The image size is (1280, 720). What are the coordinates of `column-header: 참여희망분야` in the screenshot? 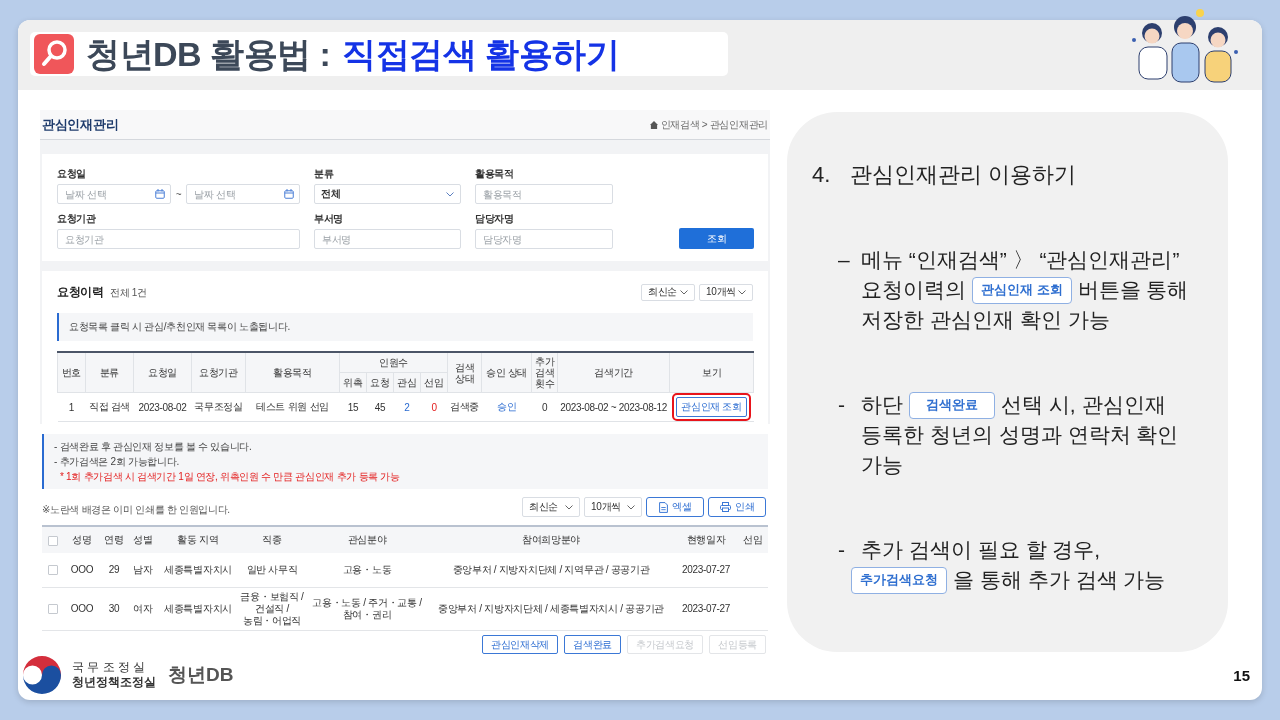 It's located at (551, 539).